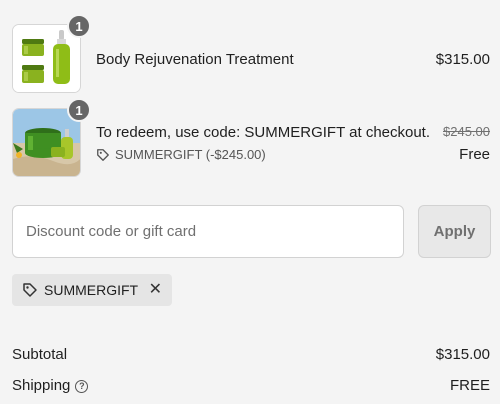 The width and height of the screenshot is (500, 404). I want to click on apply-button: Apply, so click(454, 231).